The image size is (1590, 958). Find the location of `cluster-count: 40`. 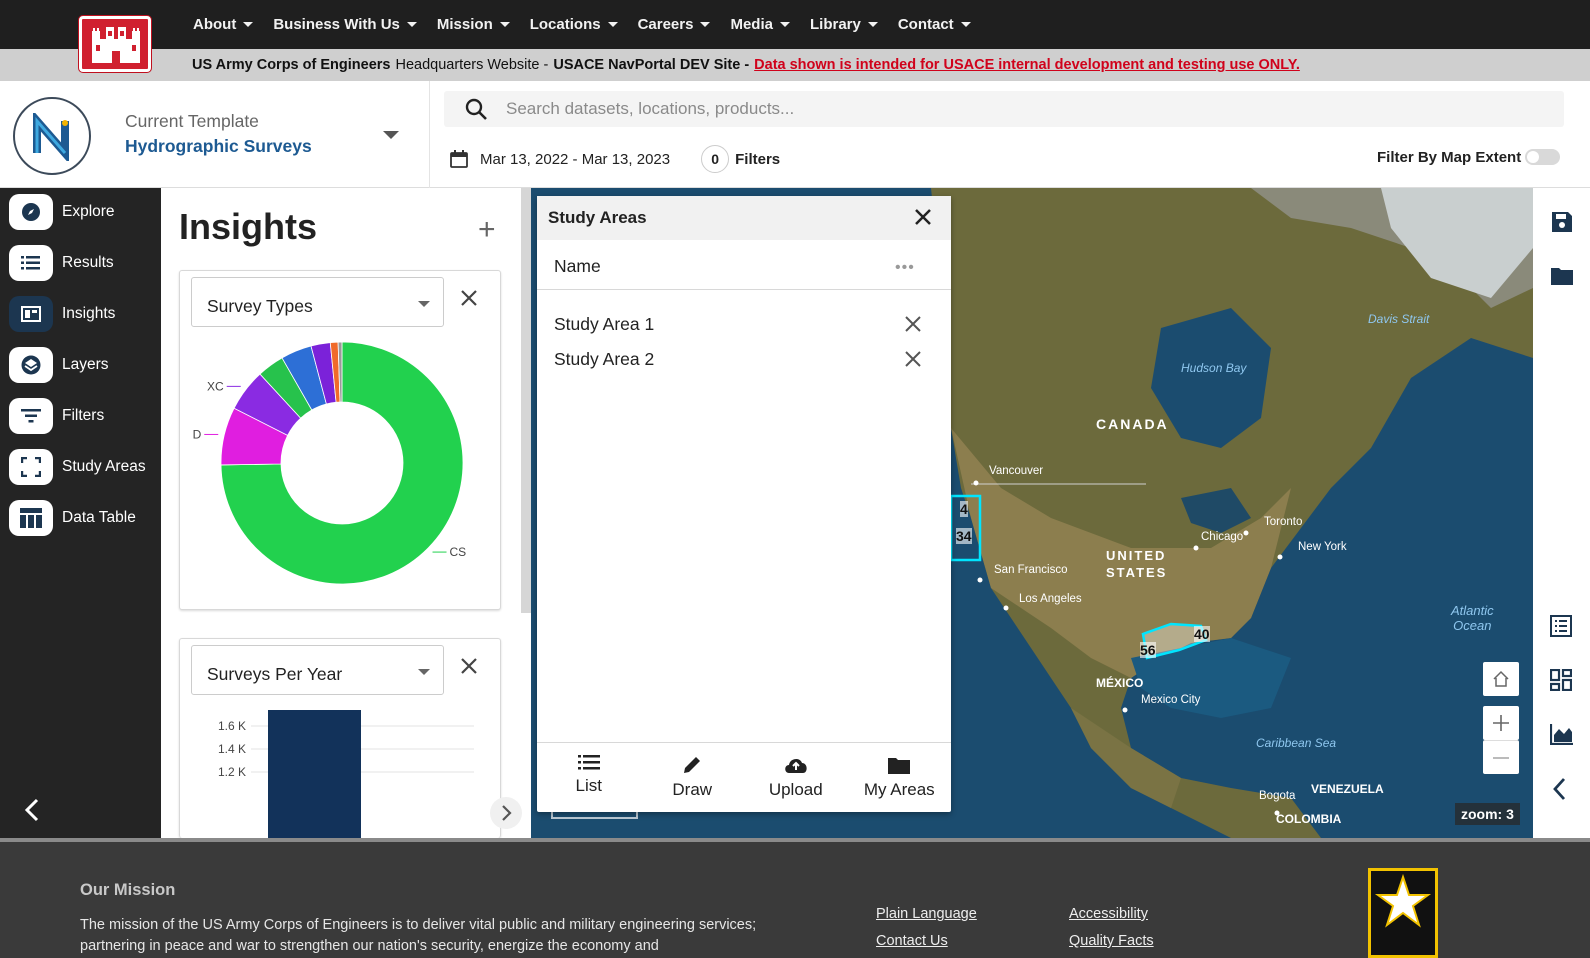

cluster-count: 40 is located at coordinates (1202, 634).